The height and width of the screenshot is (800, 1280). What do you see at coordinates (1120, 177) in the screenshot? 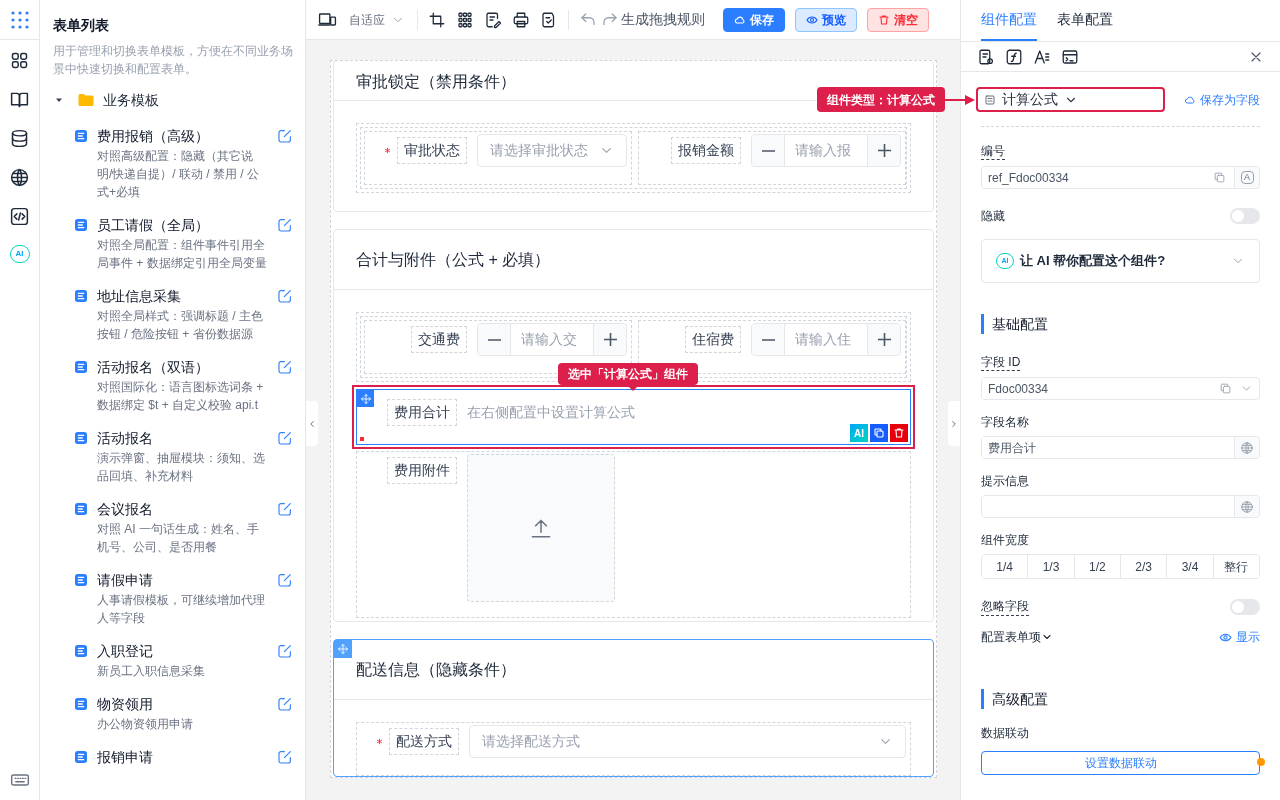
I see `code-field: ref_Fdoc00334 A` at bounding box center [1120, 177].